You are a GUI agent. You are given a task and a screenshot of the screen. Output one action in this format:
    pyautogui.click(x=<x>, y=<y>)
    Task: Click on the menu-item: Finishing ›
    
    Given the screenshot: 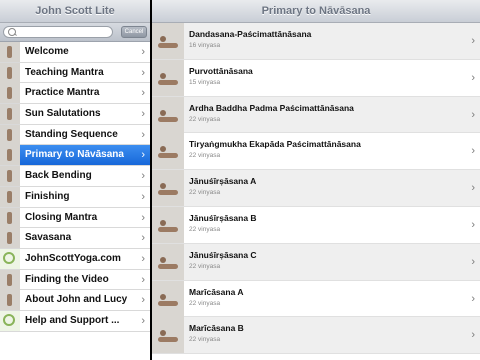 What is the action you would take?
    pyautogui.click(x=75, y=197)
    